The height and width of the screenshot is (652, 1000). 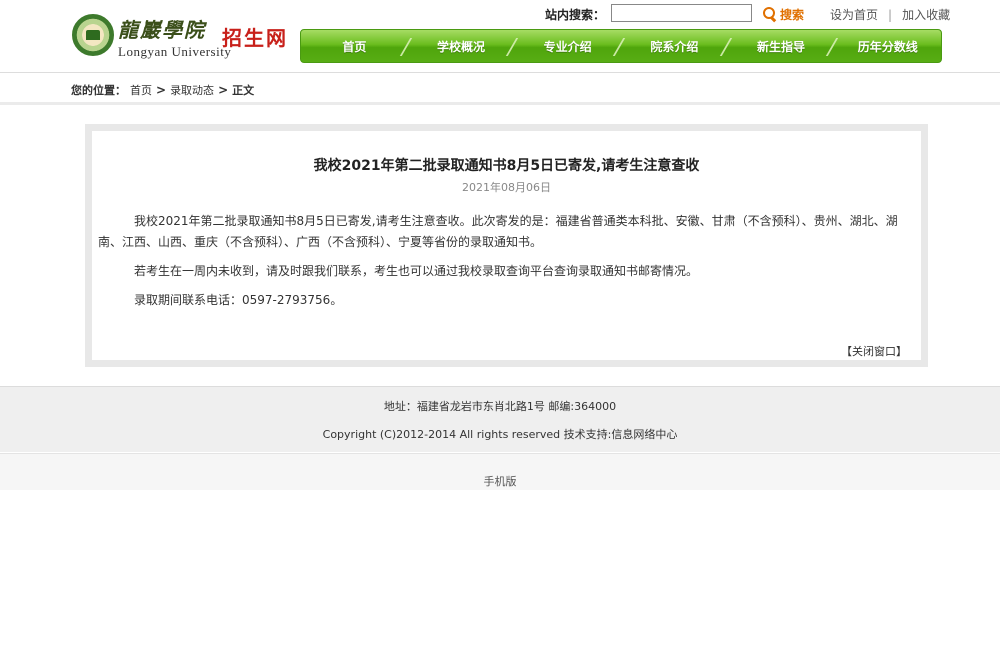 I want to click on site-logo: 龍巖學院 Longyan University 招生网, so click(x=187, y=37).